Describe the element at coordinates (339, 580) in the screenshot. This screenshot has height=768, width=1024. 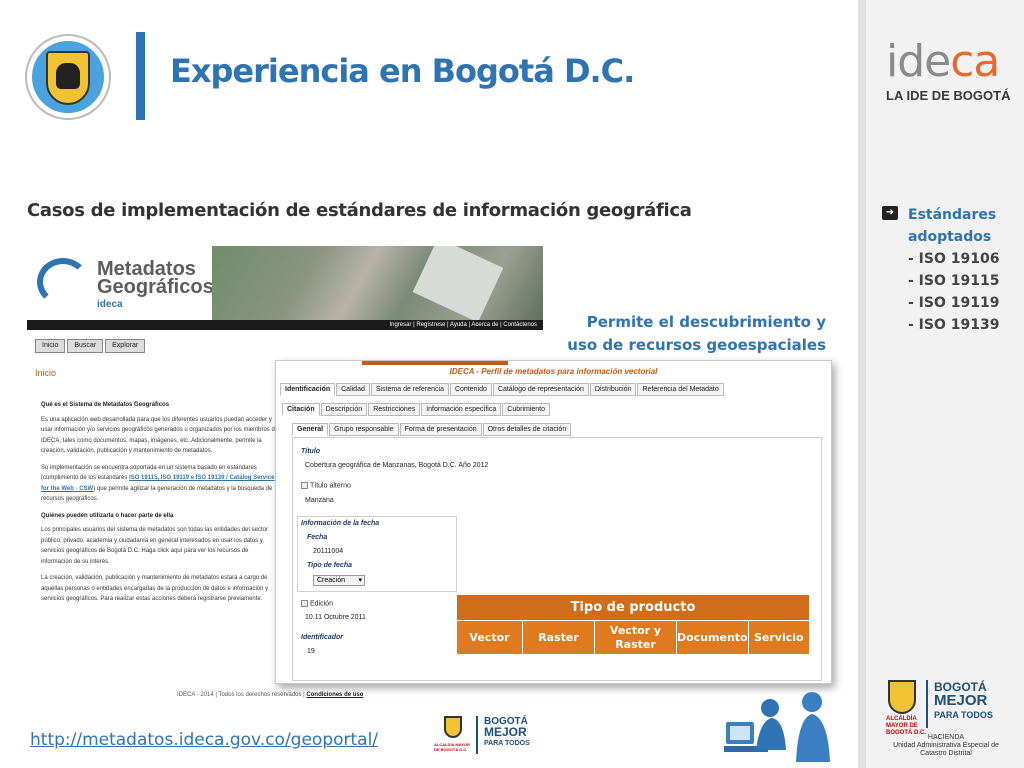
I see `tipo-fecha-select: Creación` at that location.